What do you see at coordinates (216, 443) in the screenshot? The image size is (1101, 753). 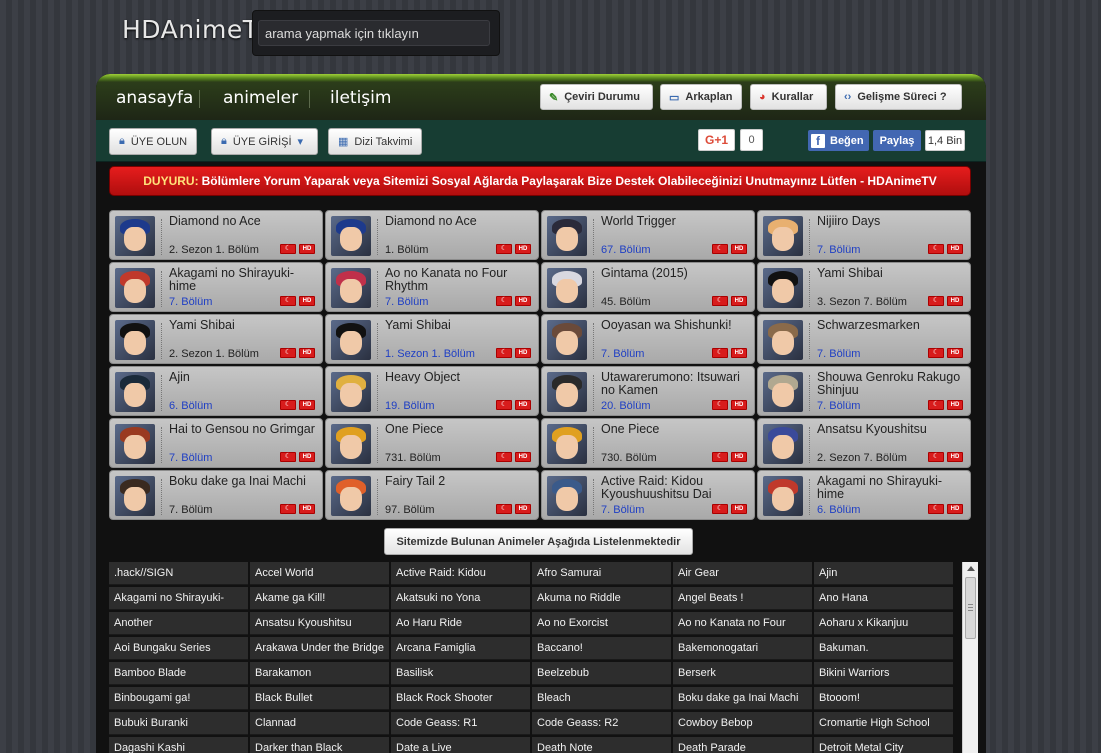 I see `episode-card: Hai to Gensou no Grimgar 7. Bölüm ☾ HD` at bounding box center [216, 443].